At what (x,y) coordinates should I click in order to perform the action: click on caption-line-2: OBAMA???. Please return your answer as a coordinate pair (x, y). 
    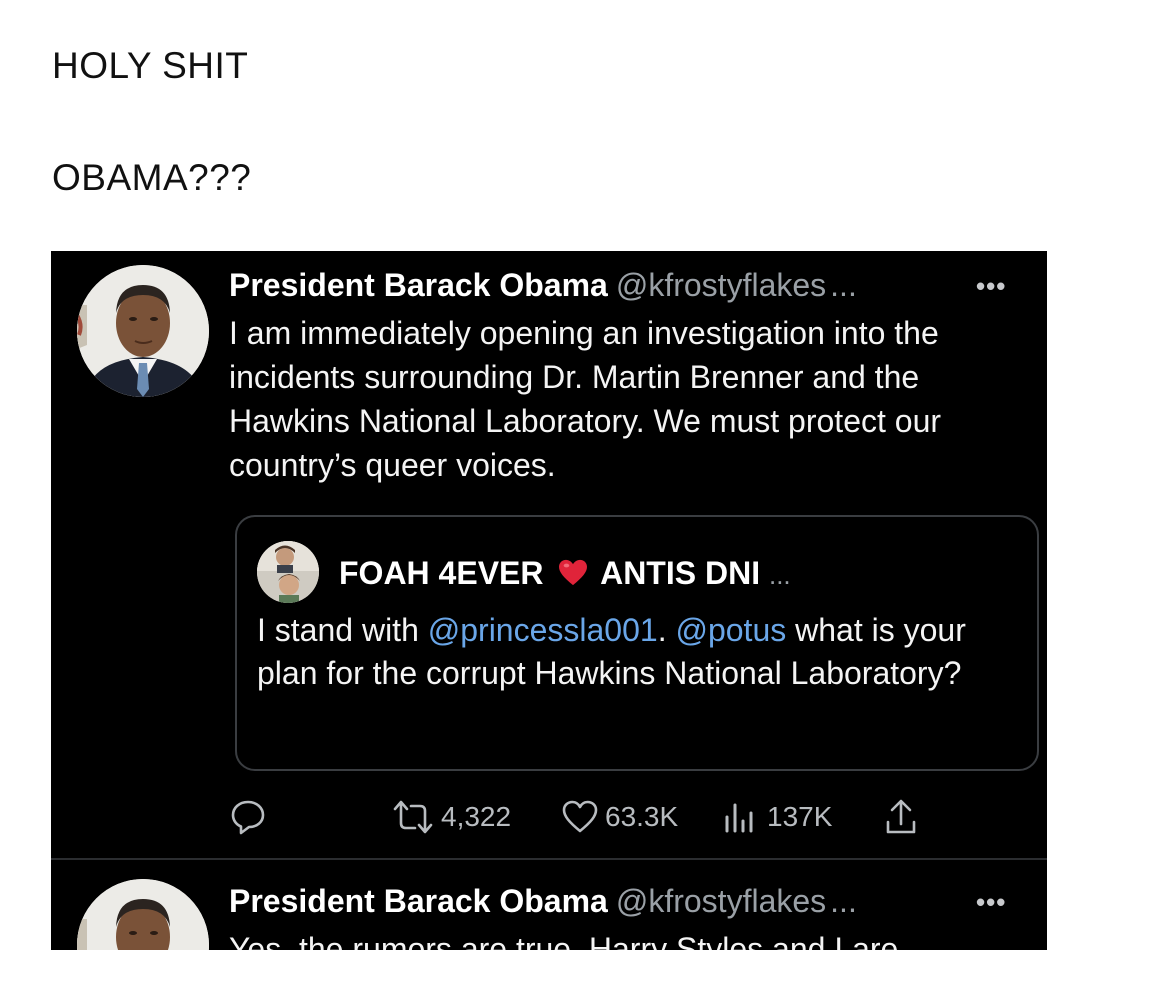
    Looking at the image, I should click on (152, 177).